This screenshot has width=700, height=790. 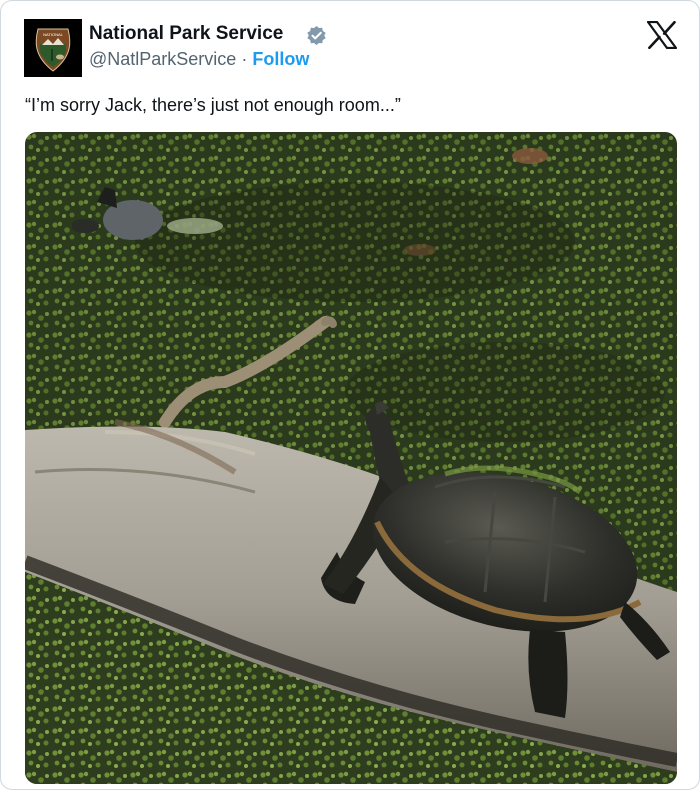 What do you see at coordinates (186, 34) in the screenshot?
I see `author-name: National Park Service` at bounding box center [186, 34].